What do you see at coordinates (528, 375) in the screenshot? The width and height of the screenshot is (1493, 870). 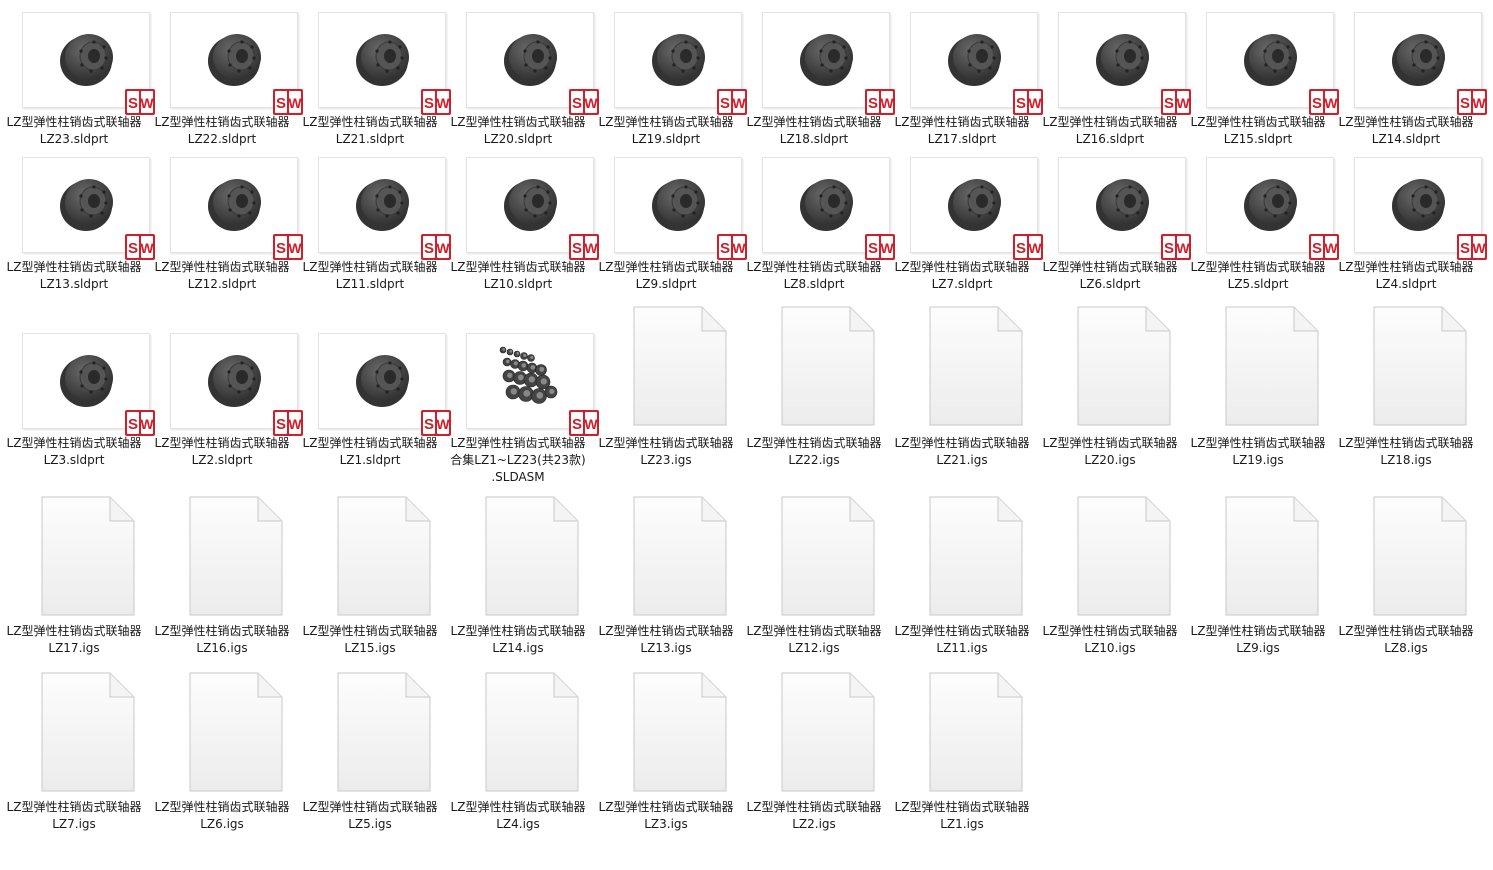 I see `coupling-assembly-image` at bounding box center [528, 375].